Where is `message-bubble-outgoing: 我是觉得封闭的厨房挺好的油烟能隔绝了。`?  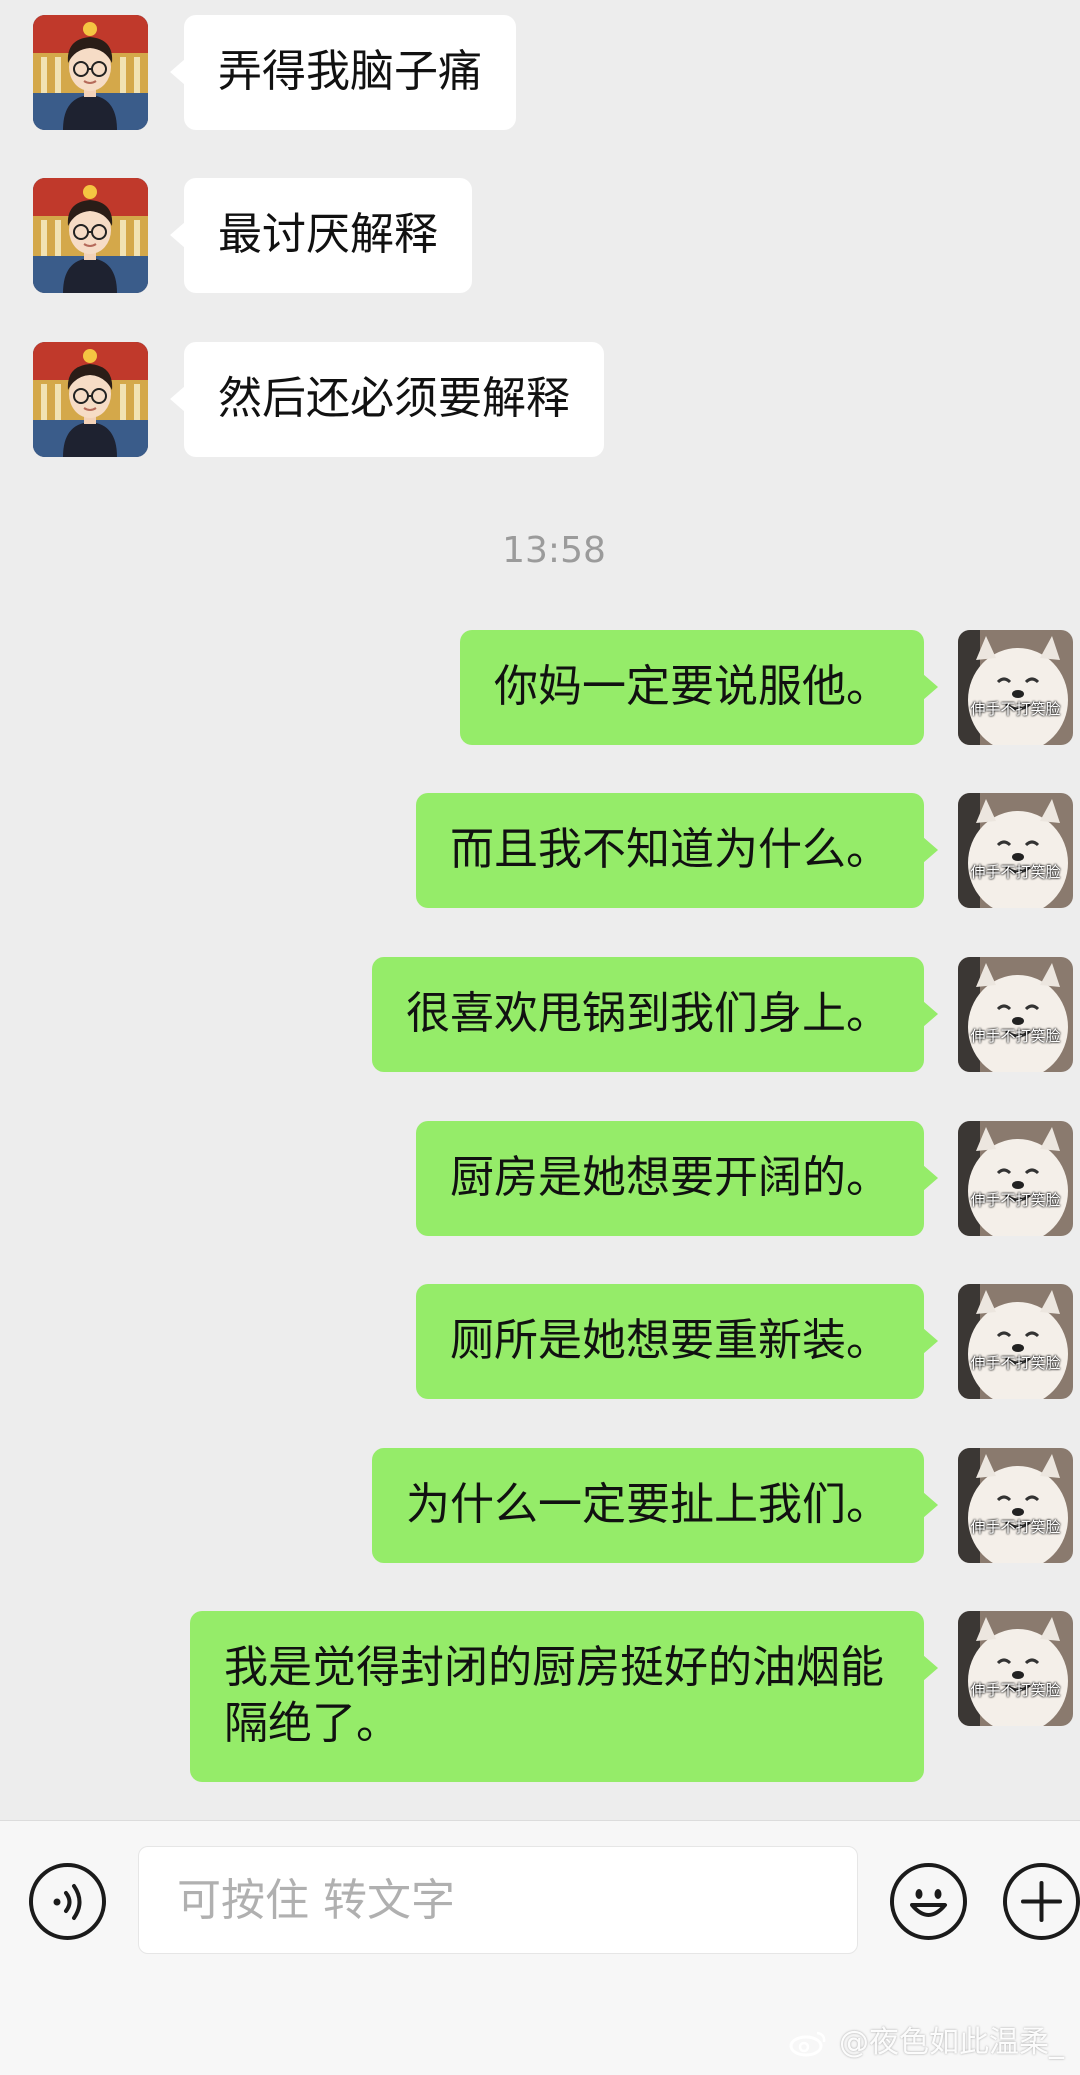 message-bubble-outgoing: 我是觉得封闭的厨房挺好的油烟能隔绝了。 is located at coordinates (564, 1696).